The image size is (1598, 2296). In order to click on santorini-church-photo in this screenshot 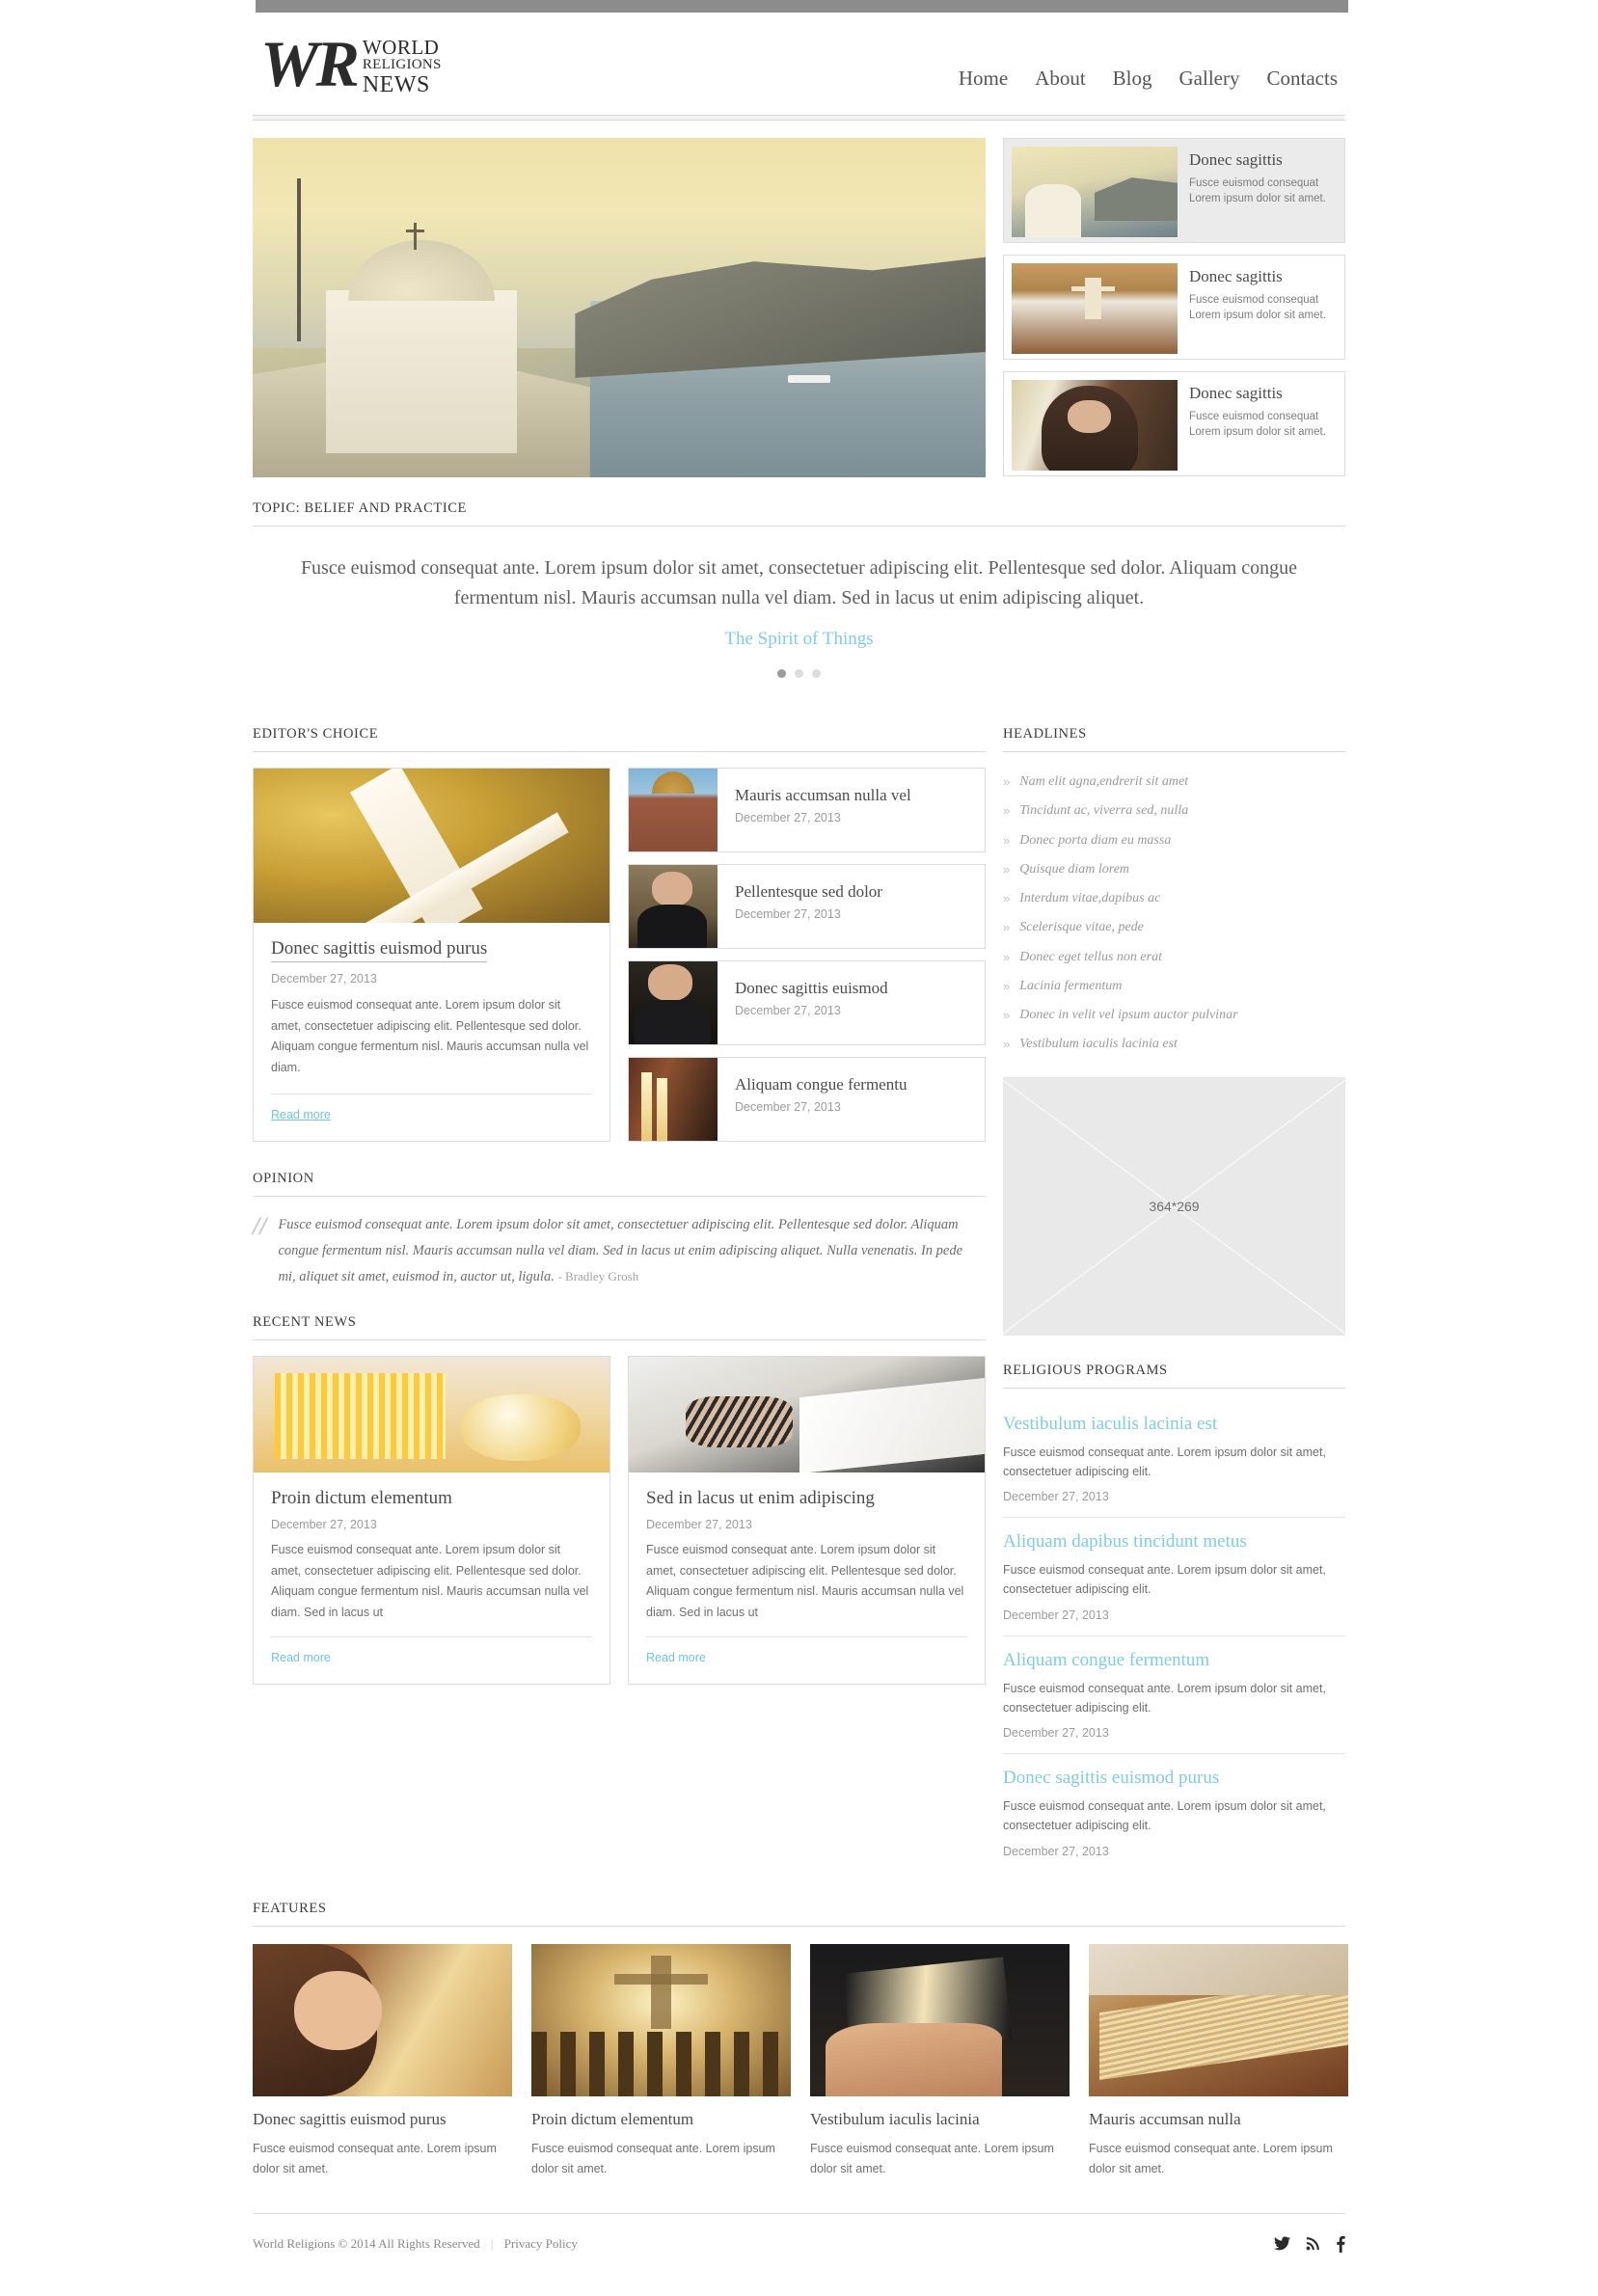, I will do `click(619, 307)`.